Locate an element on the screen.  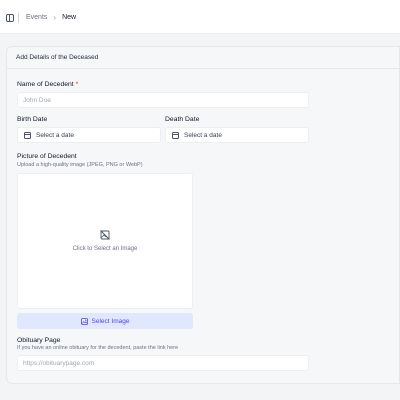
obituary-label: Obituary Page is located at coordinates (39, 340).